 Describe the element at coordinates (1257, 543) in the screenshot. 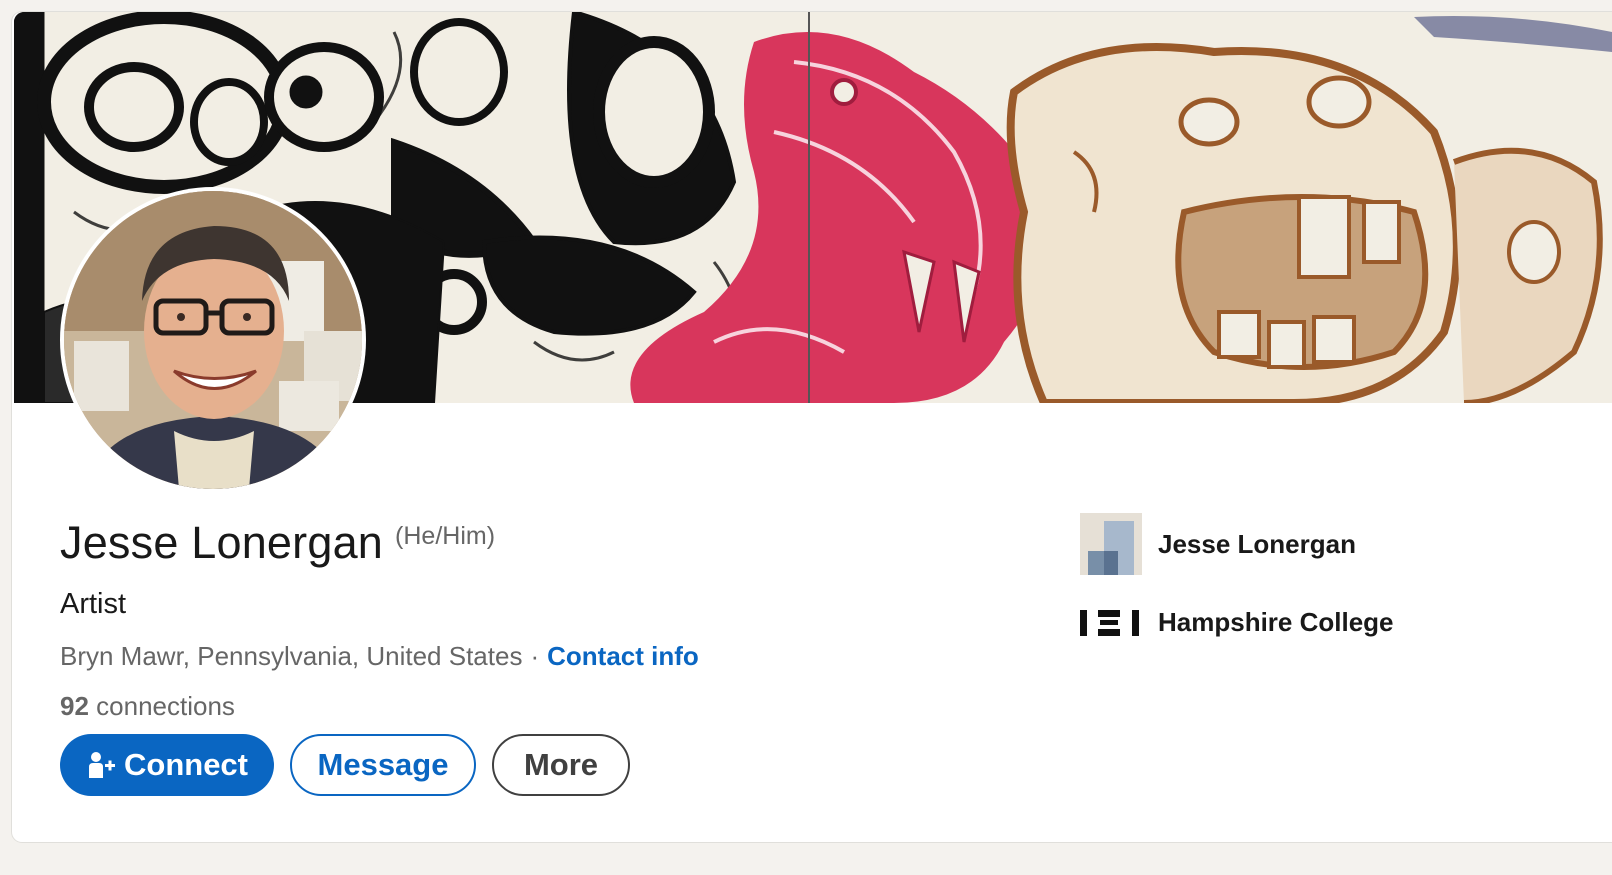

I see `org-name: Jesse Lonergan` at that location.